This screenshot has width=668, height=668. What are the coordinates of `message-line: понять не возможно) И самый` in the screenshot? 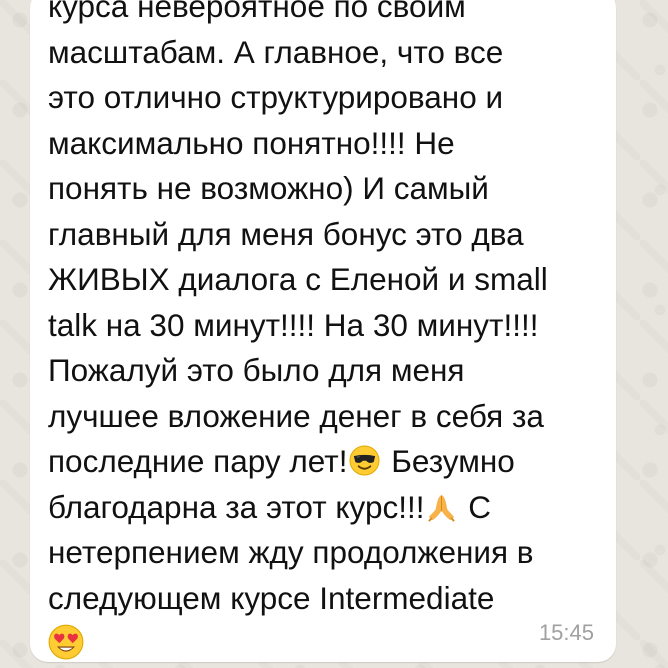 It's located at (268, 188).